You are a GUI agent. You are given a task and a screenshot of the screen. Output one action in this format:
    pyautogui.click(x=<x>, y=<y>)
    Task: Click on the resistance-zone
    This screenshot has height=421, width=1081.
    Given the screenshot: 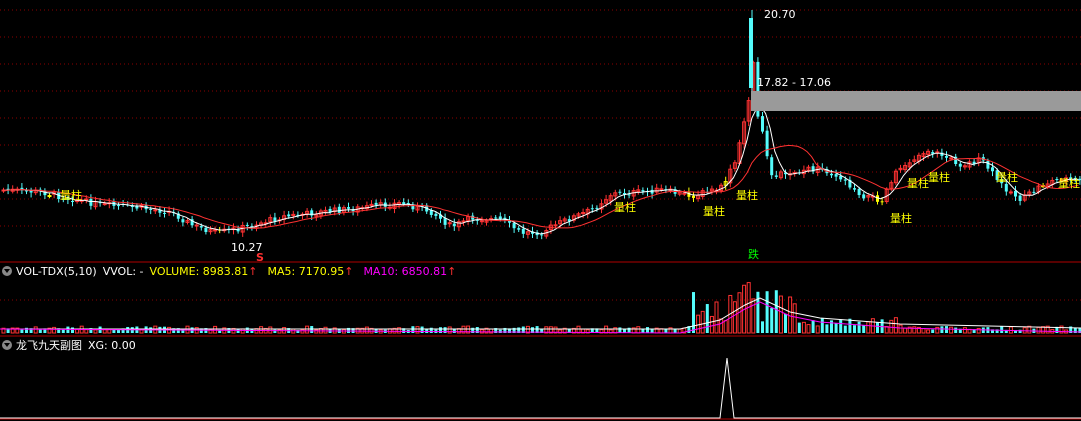 What is the action you would take?
    pyautogui.click(x=916, y=101)
    